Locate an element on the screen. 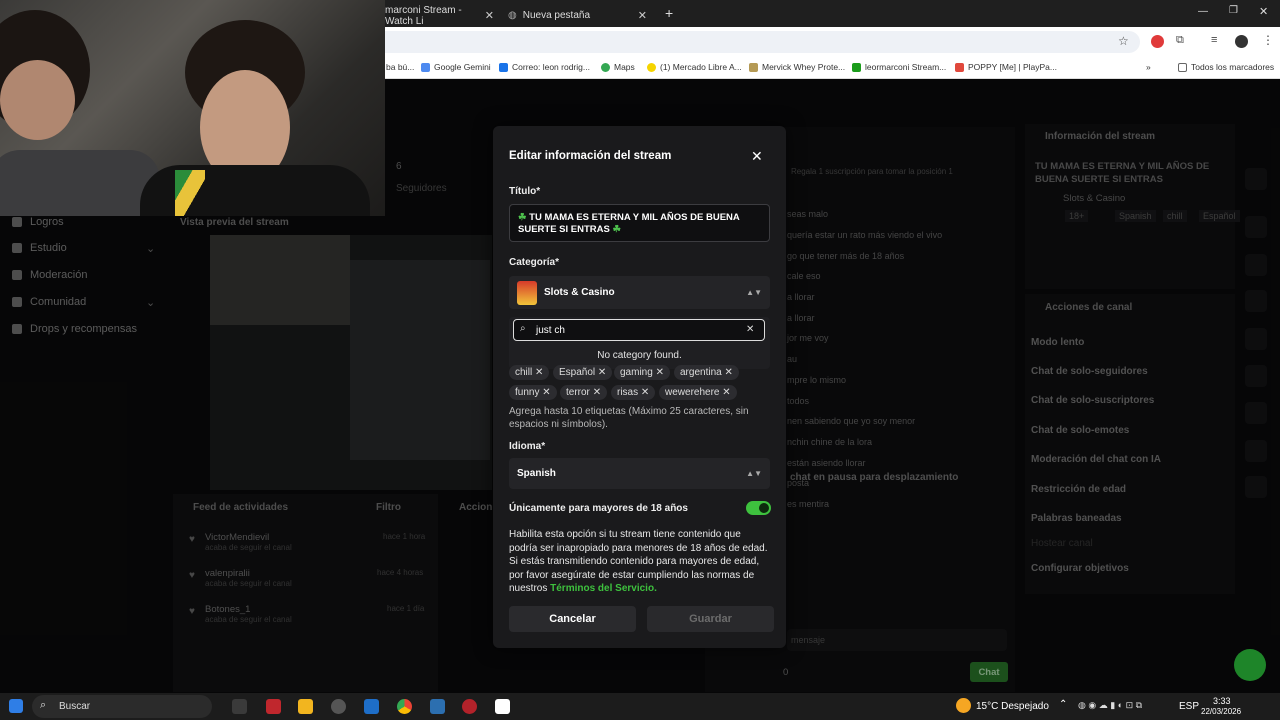 This screenshot has height=720, width=1280. tag-chip: Español ✕ is located at coordinates (583, 372).